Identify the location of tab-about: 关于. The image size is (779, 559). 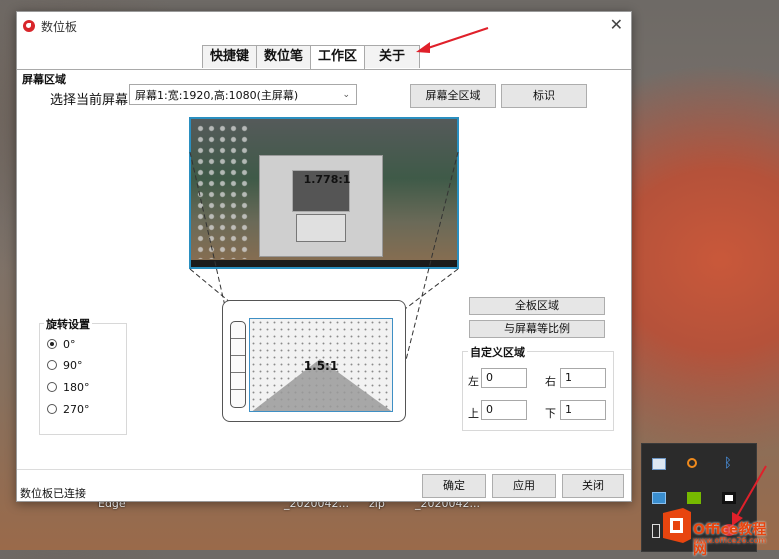
(392, 56).